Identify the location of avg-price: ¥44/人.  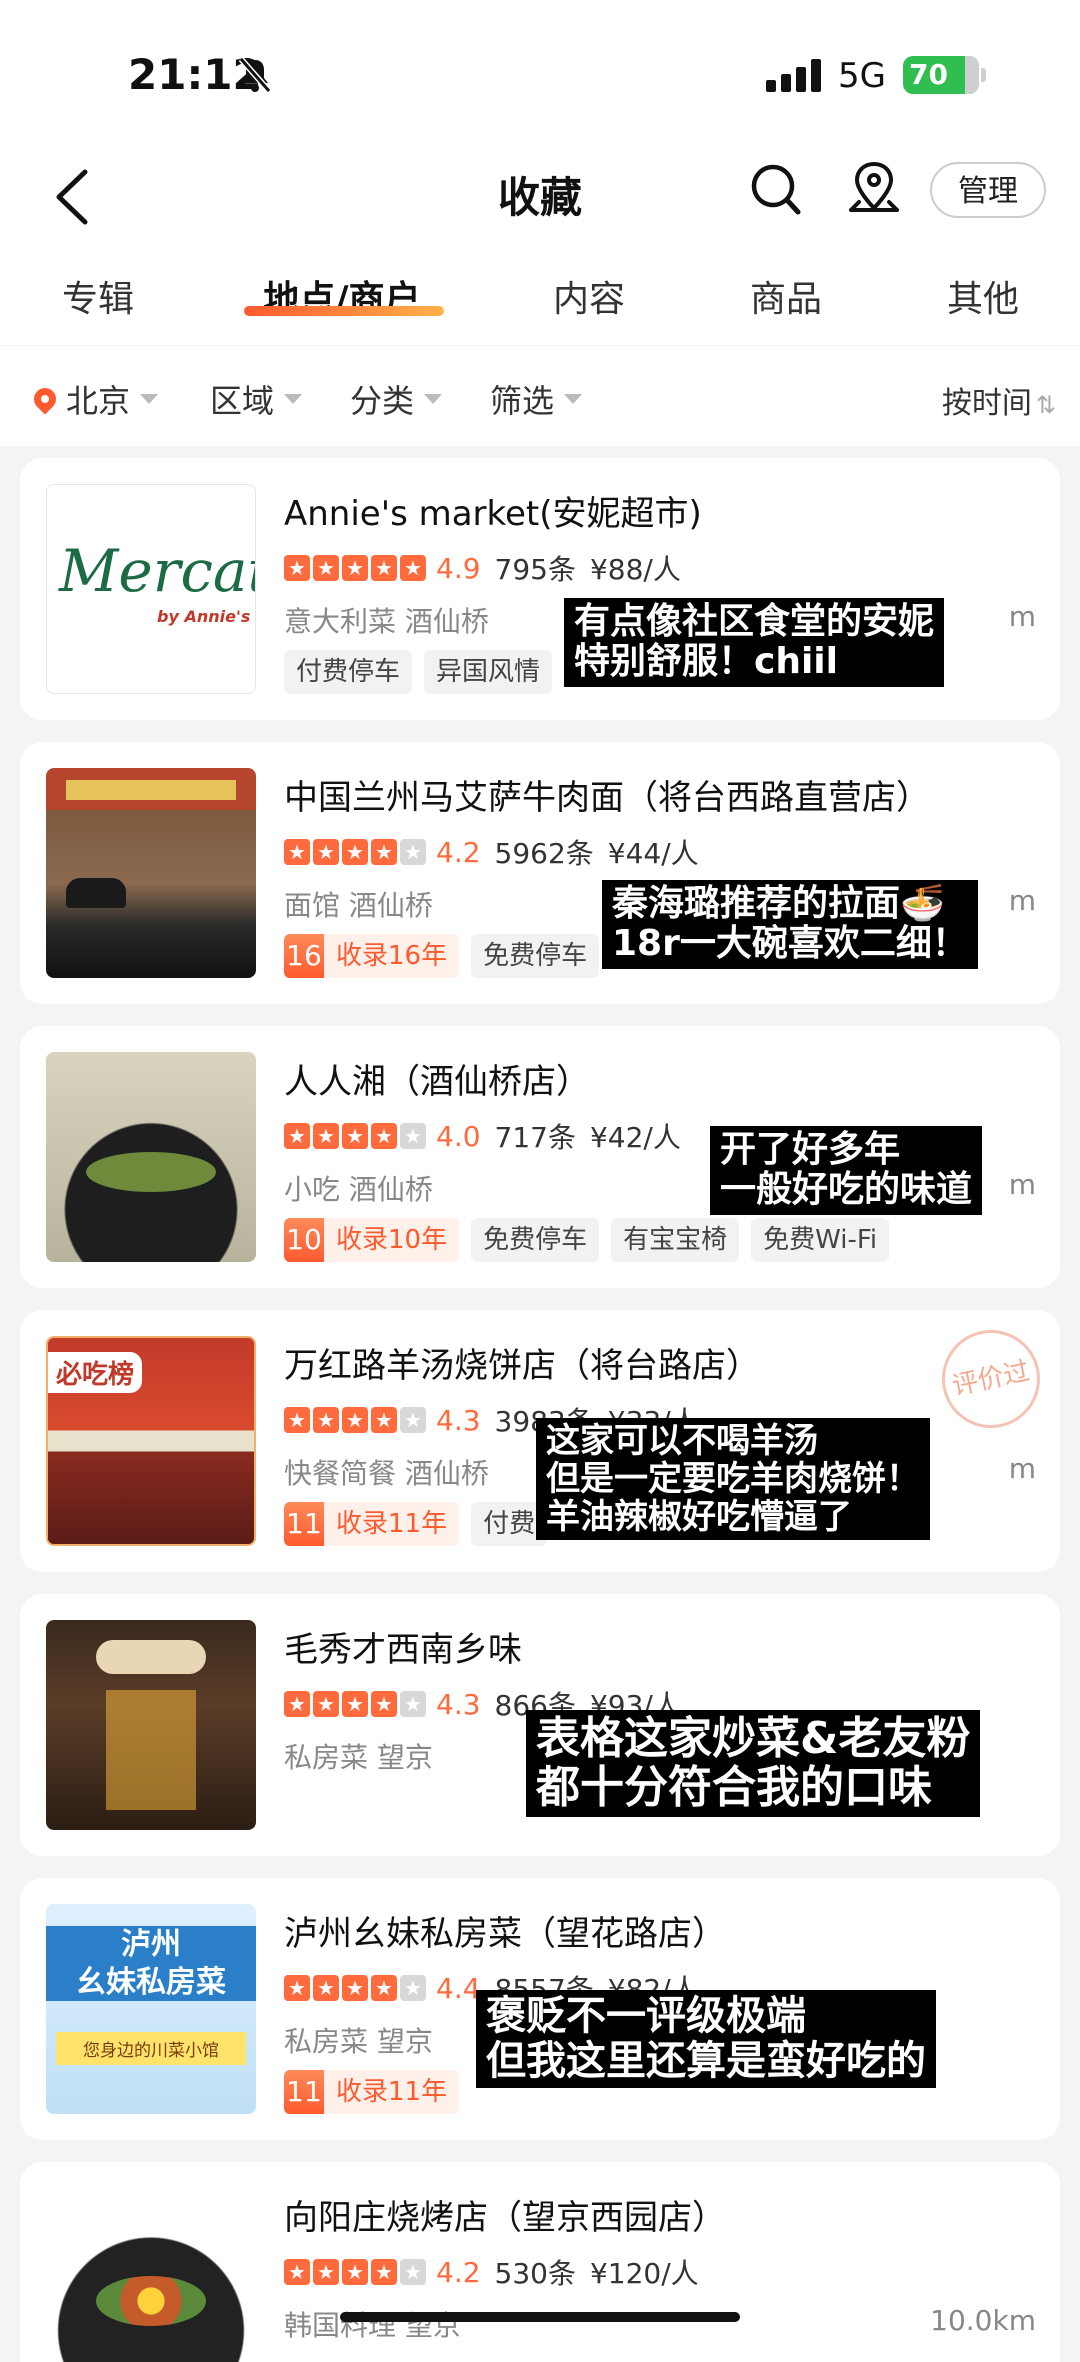
(653, 853).